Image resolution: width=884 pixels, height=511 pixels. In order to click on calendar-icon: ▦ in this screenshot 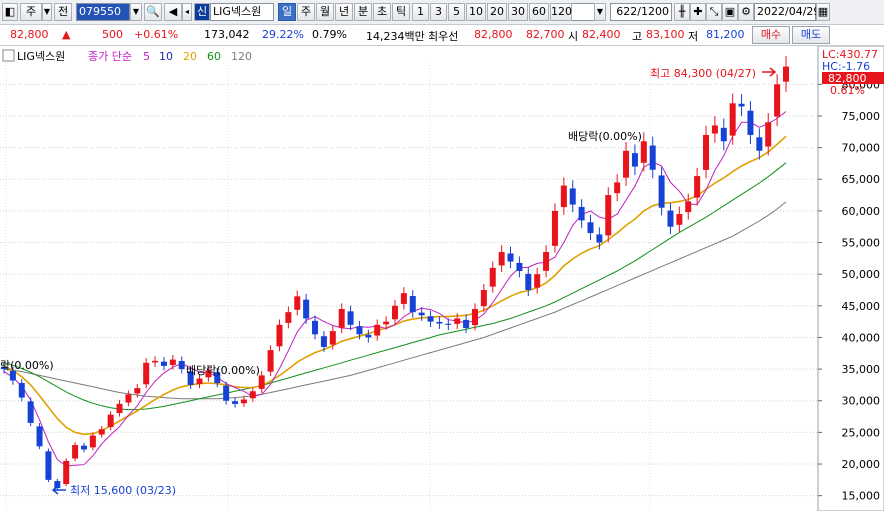, I will do `click(823, 12)`.